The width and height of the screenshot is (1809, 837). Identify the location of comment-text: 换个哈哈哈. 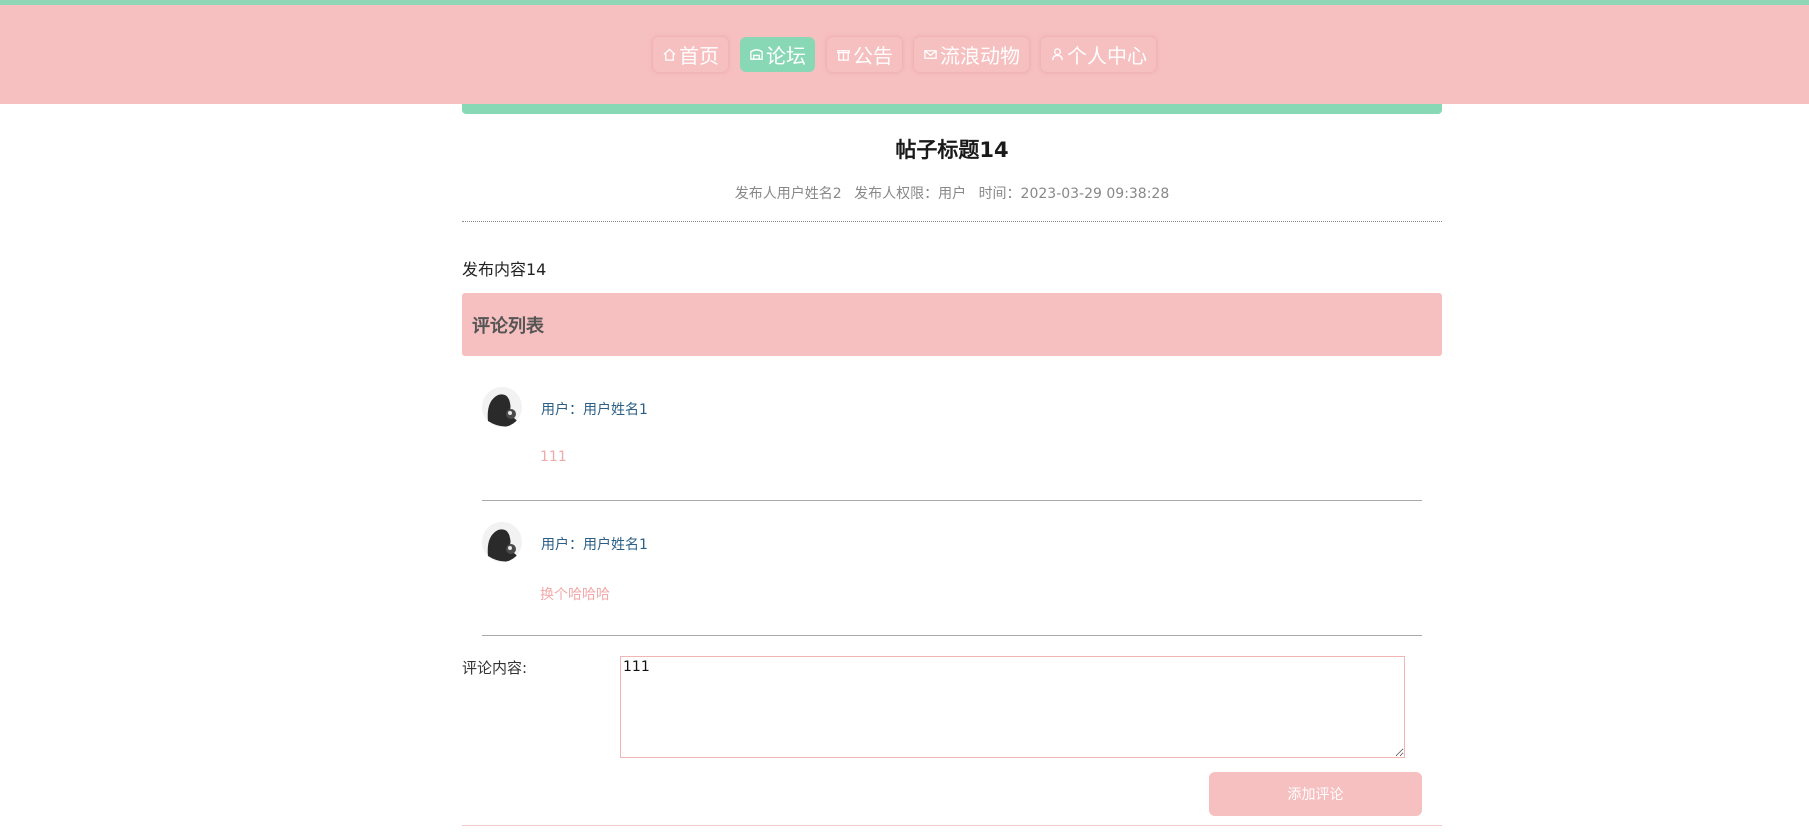
(575, 595).